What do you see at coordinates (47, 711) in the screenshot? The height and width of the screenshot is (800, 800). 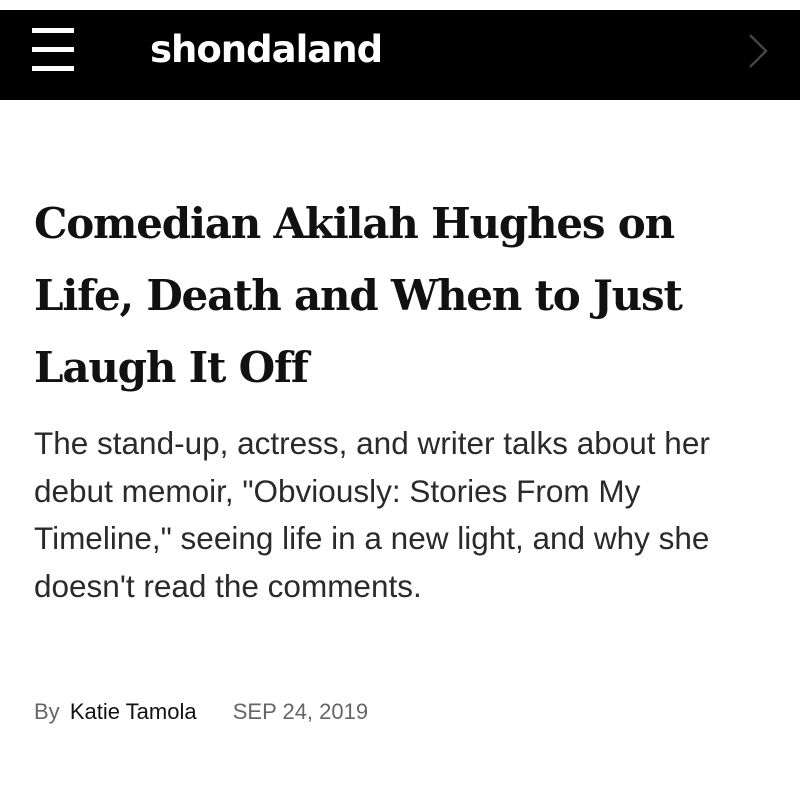 I see `byline-prefix: By` at bounding box center [47, 711].